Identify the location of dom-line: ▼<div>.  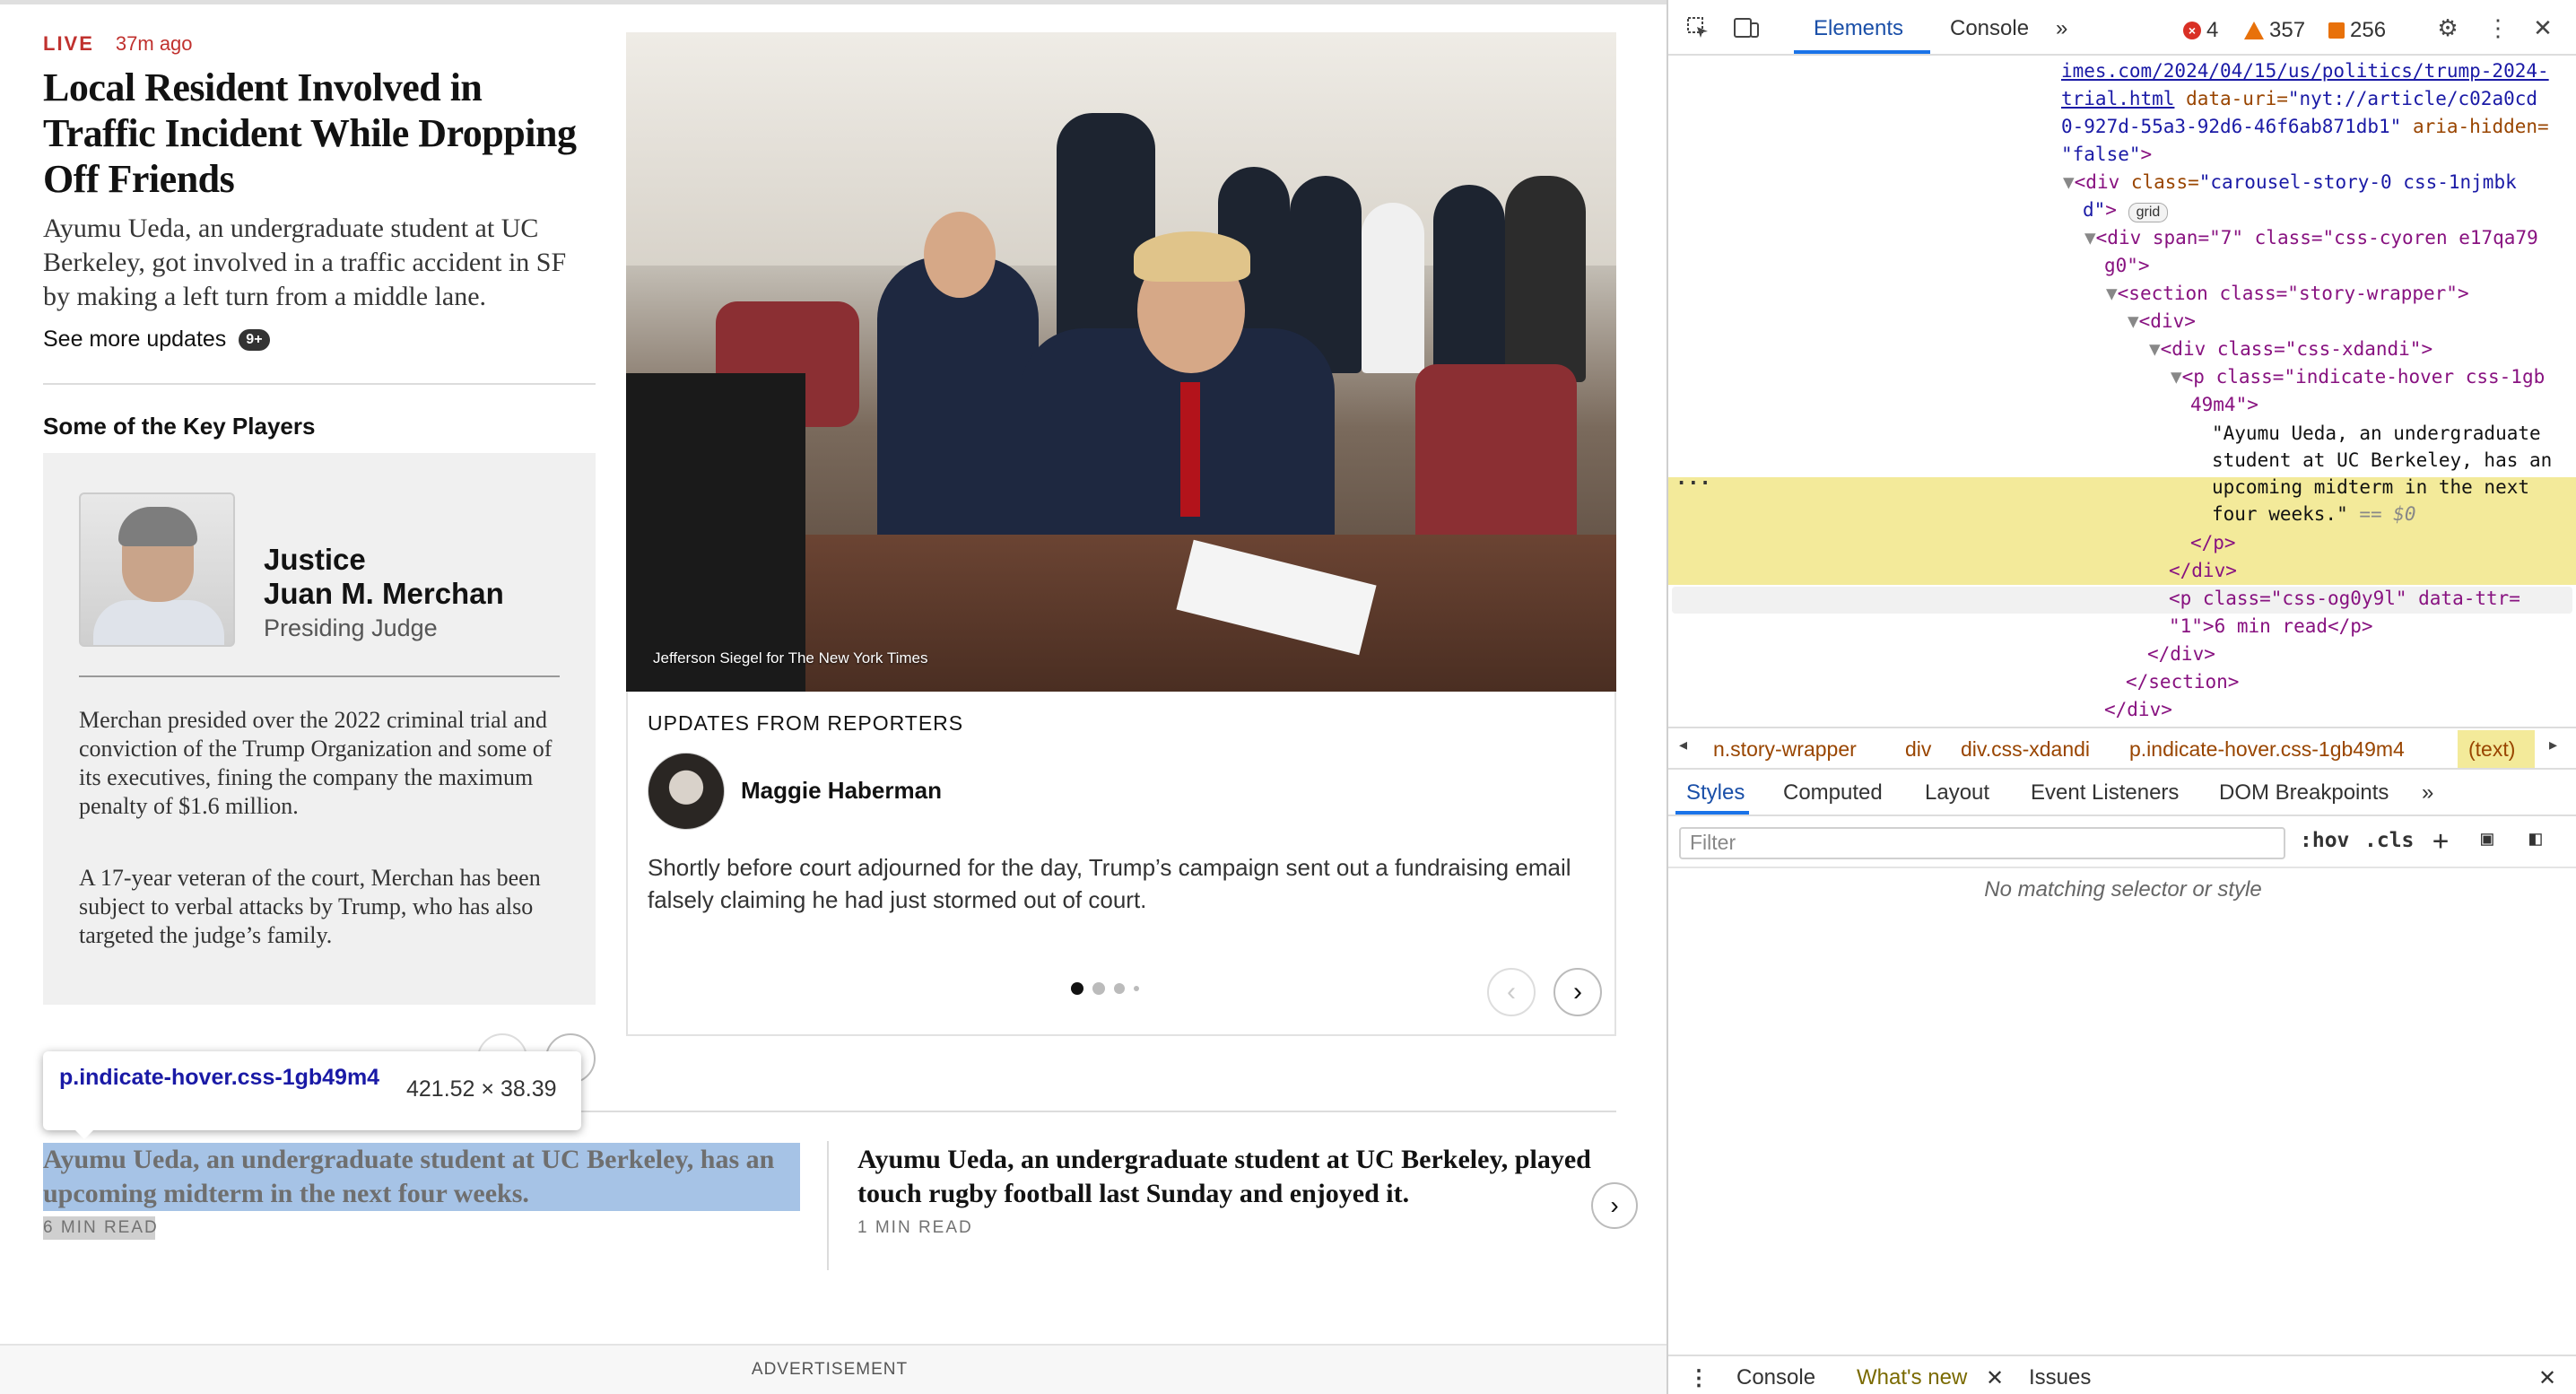
(2162, 321).